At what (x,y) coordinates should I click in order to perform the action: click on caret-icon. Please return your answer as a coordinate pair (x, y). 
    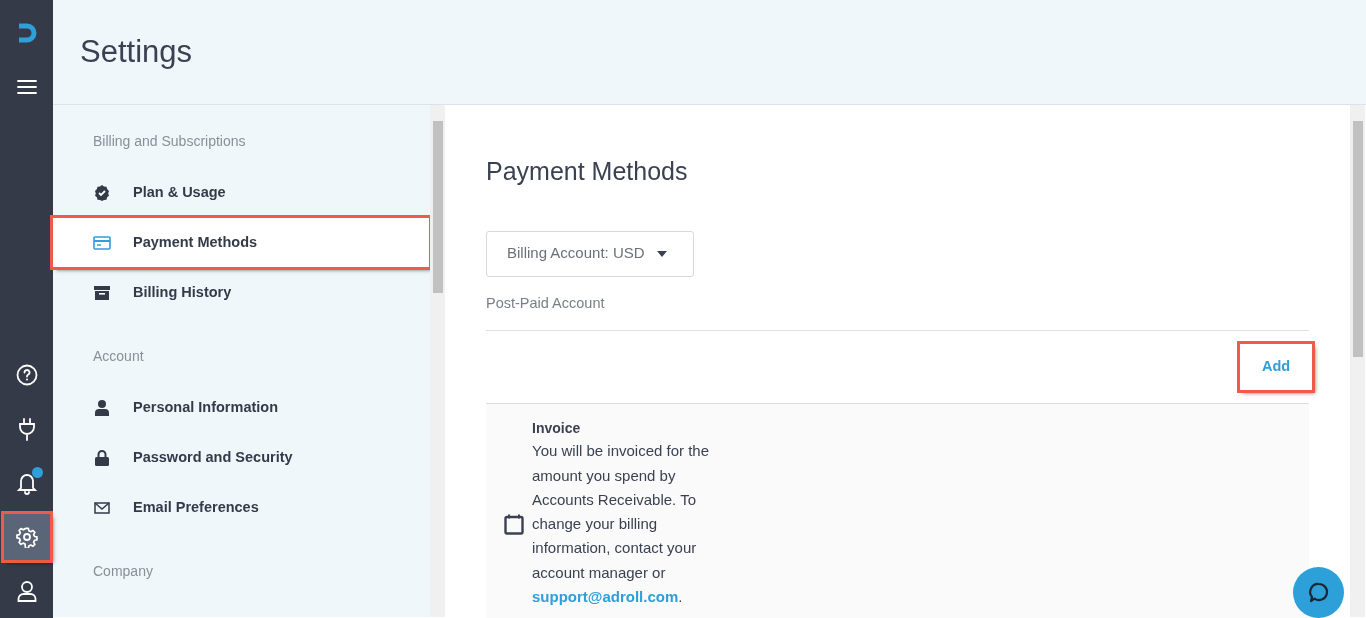
    Looking at the image, I should click on (661, 253).